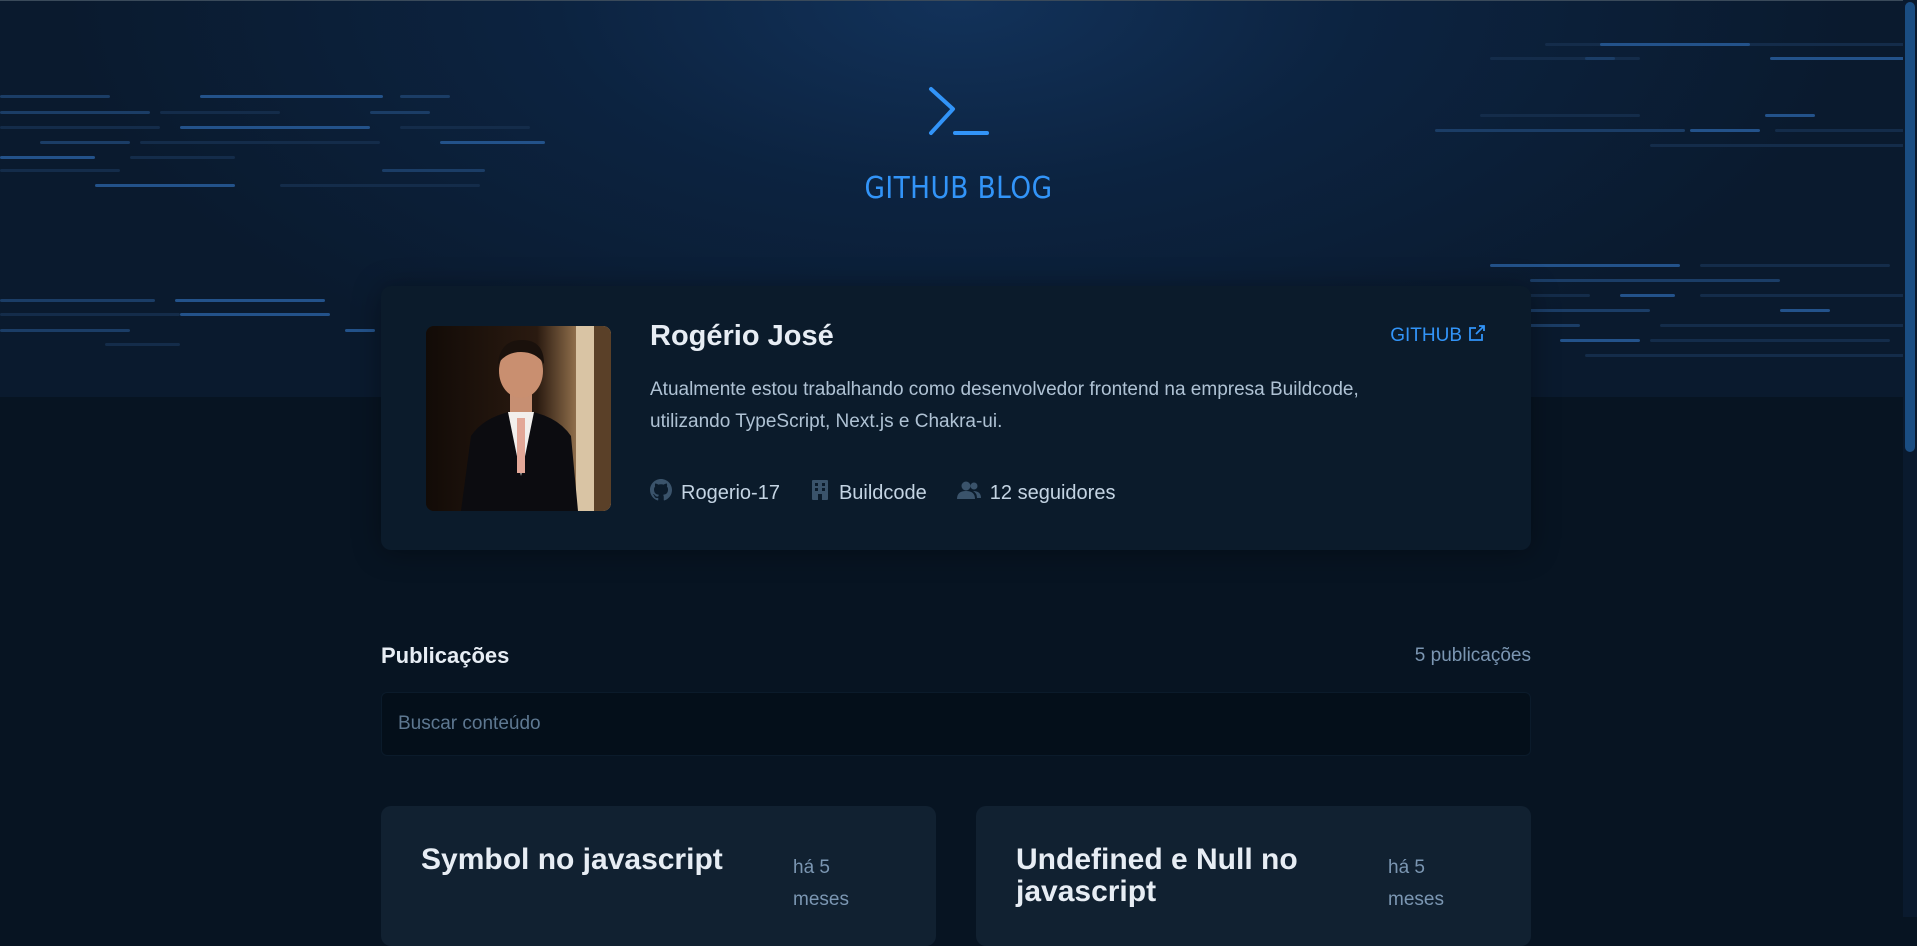  What do you see at coordinates (572, 859) in the screenshot?
I see `post-title: Symbol no javascript` at bounding box center [572, 859].